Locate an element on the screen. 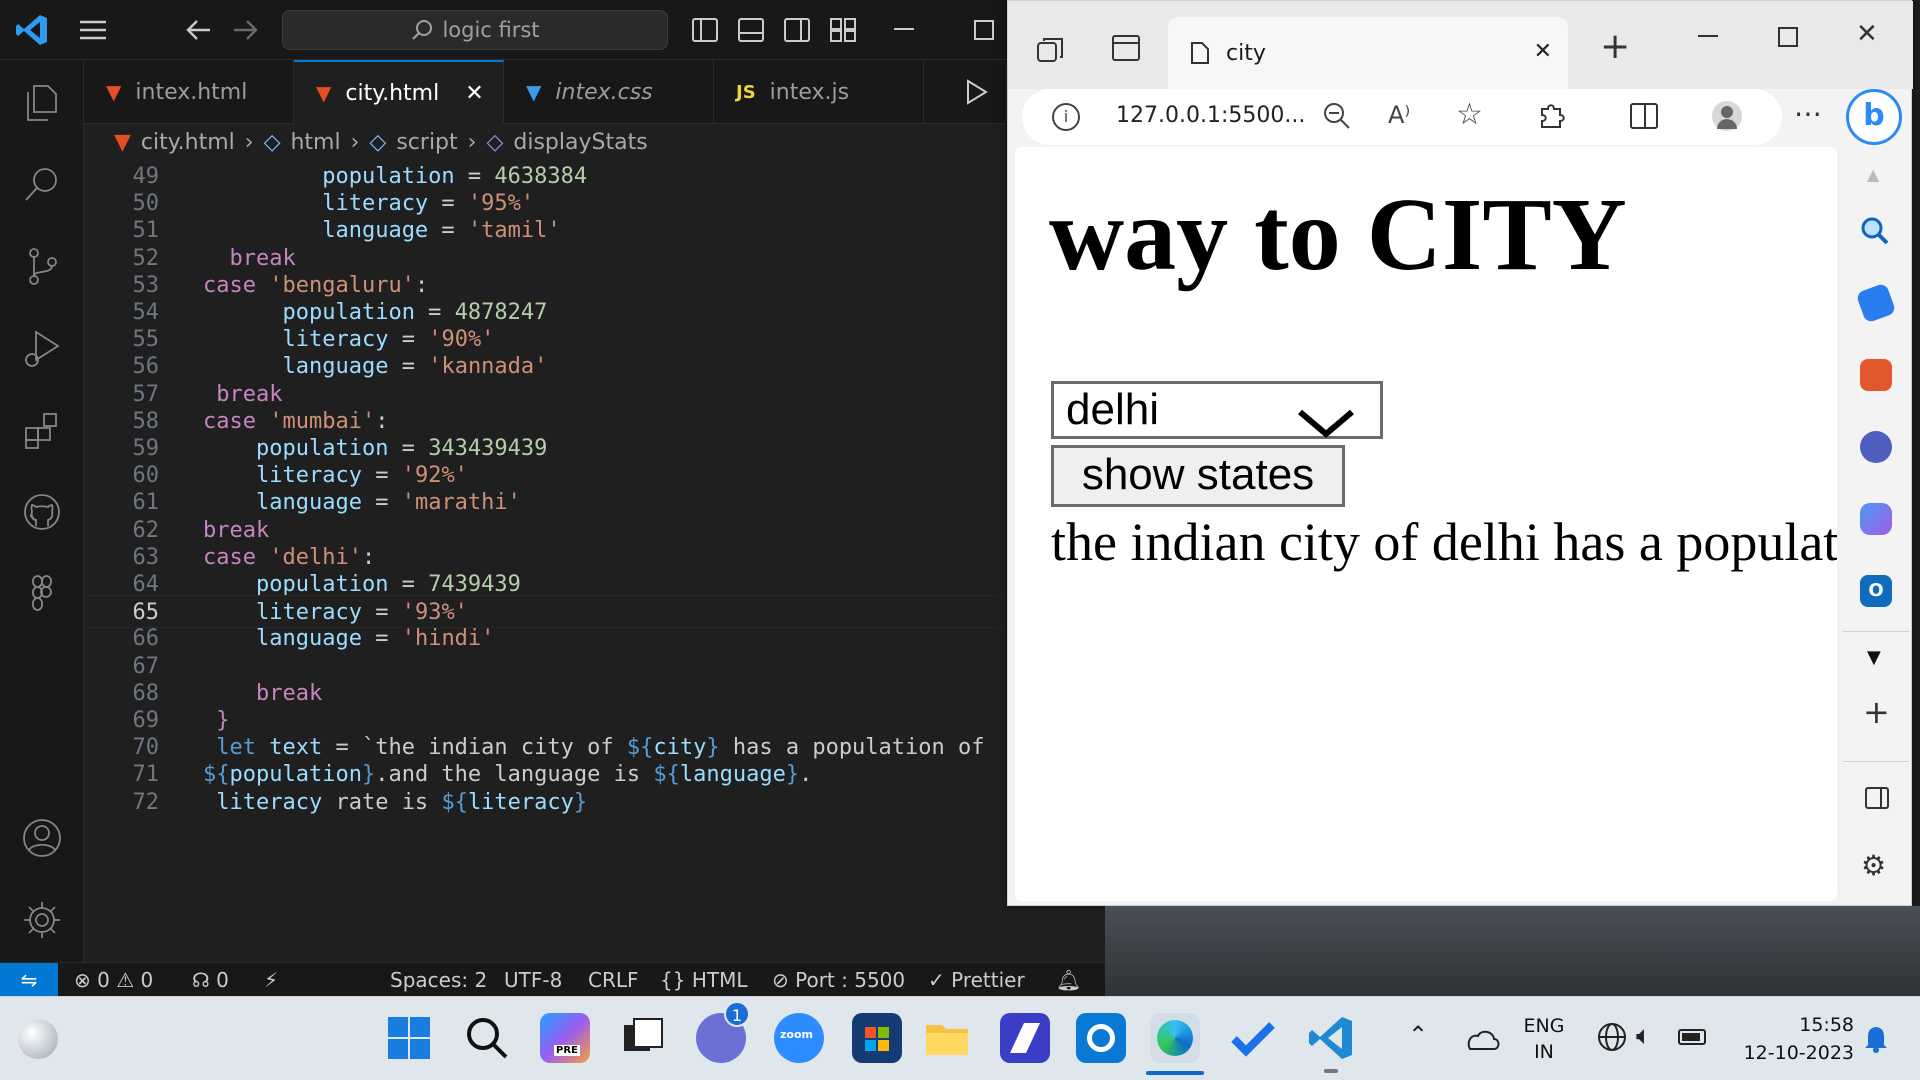  sidebar-settings-gear-icon: ⚙ is located at coordinates (1873, 865).